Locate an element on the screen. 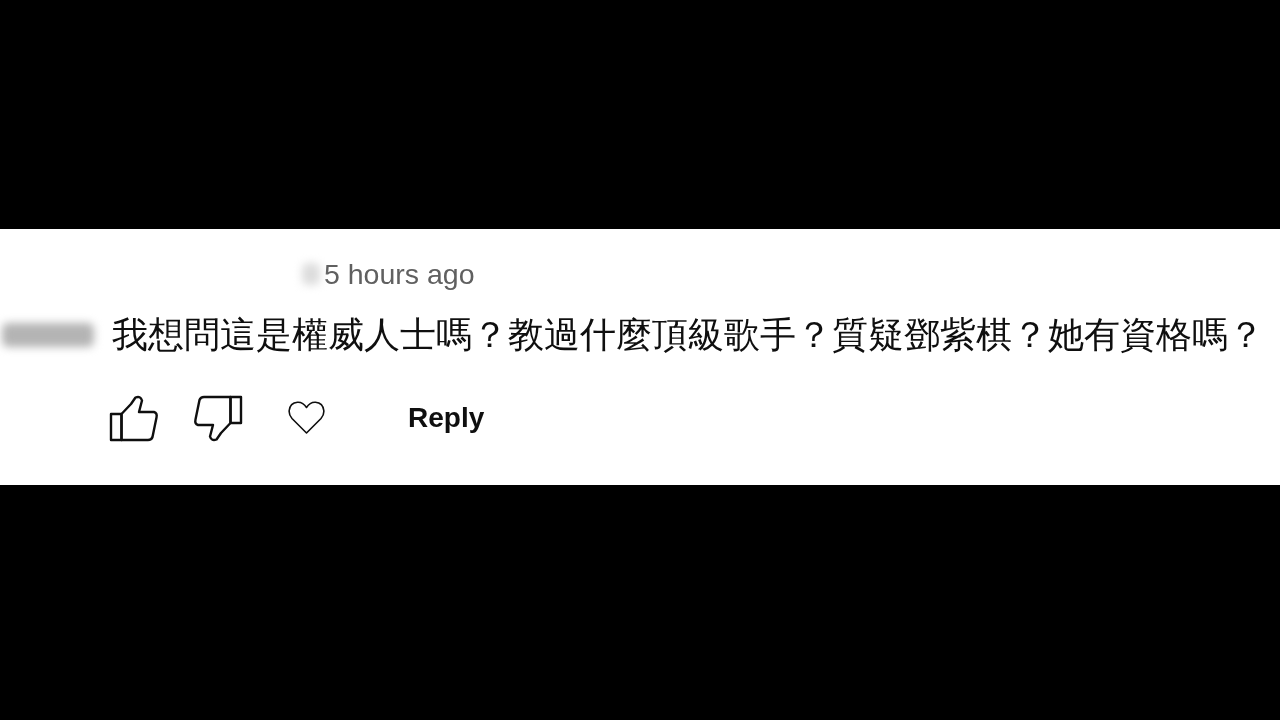 This screenshot has width=1280, height=720. dislike-button is located at coordinates (218, 418).